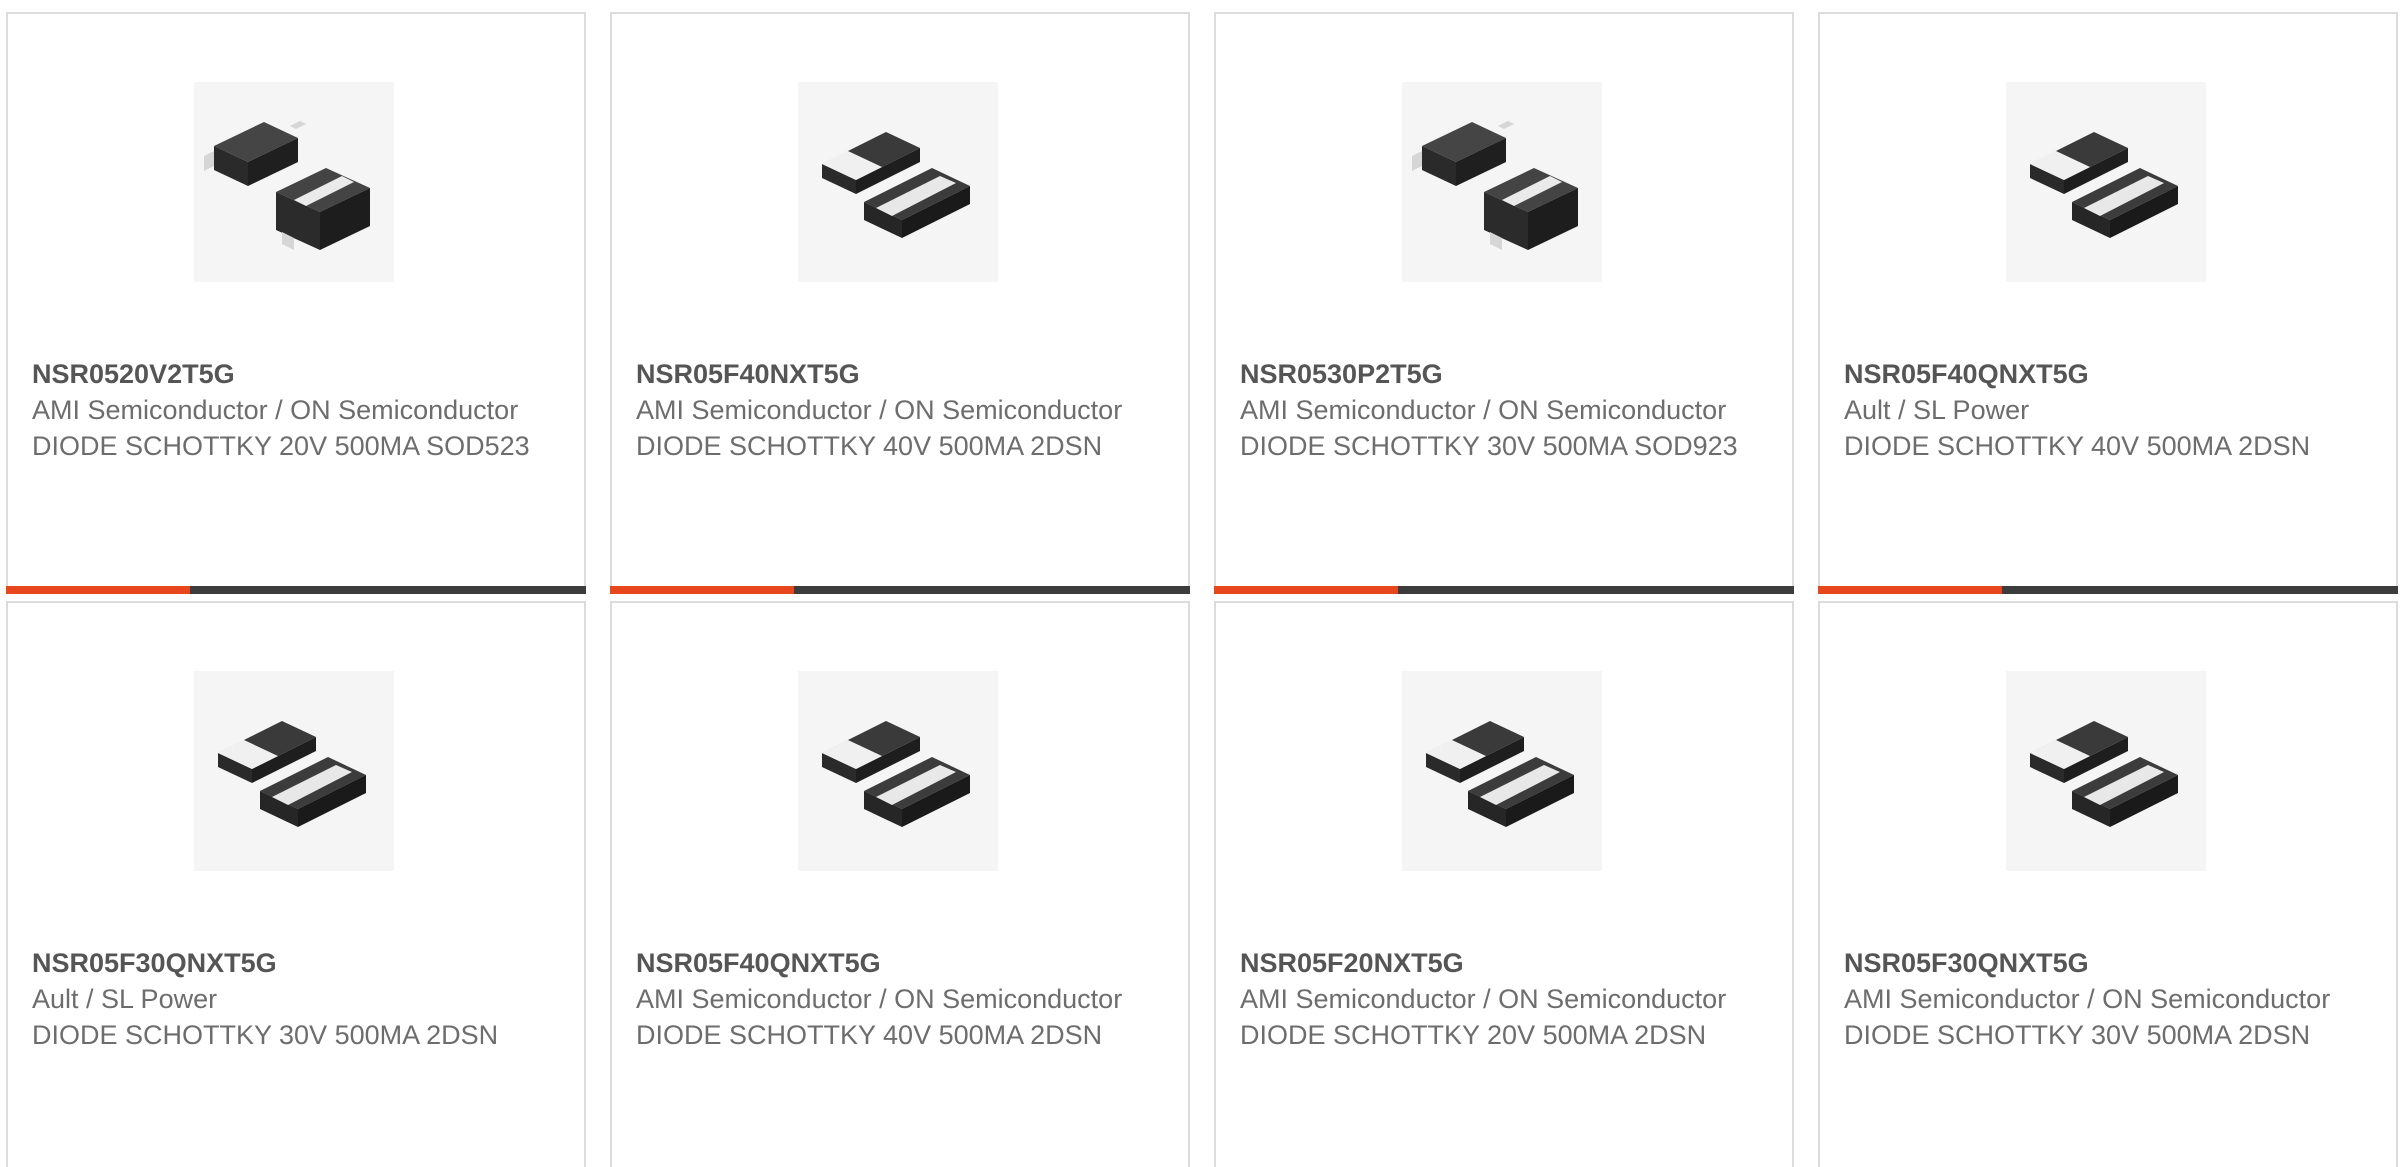  What do you see at coordinates (281, 446) in the screenshot?
I see `description: DIODE SCHOTTKY 20V 500MA SOD523` at bounding box center [281, 446].